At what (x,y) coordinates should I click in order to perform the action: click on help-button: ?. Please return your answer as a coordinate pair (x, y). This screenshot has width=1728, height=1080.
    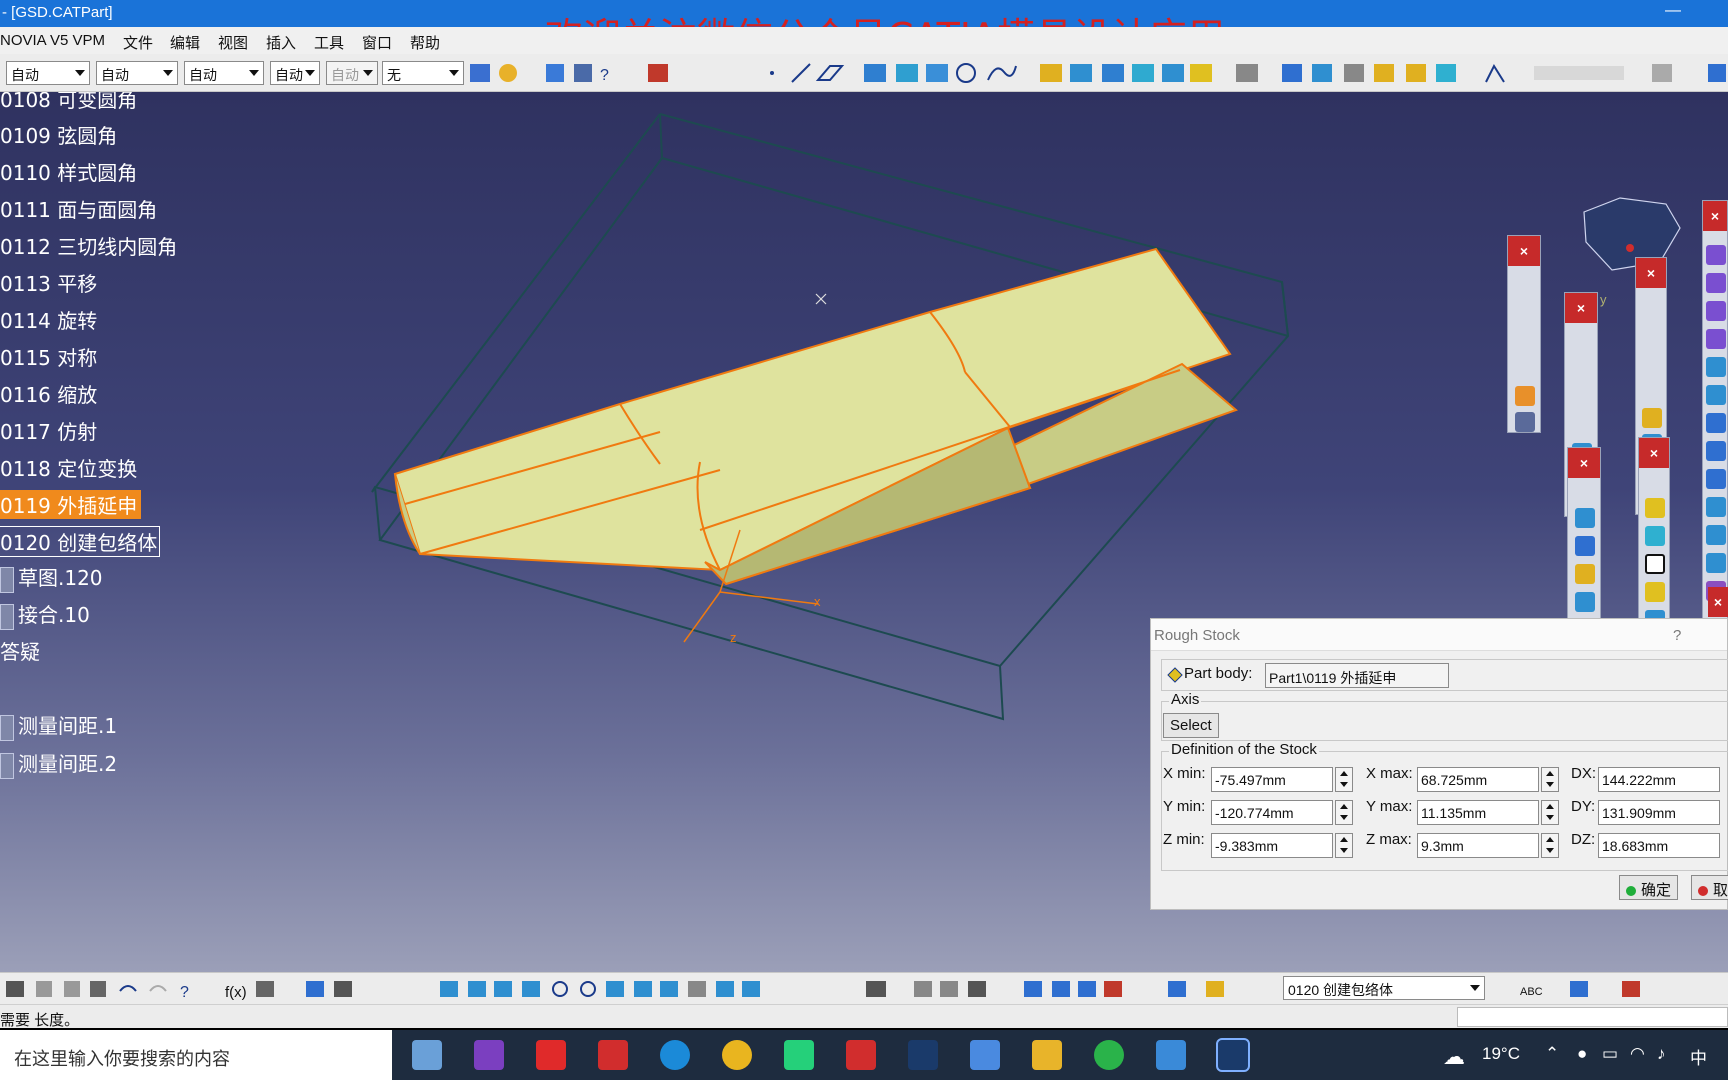
    Looking at the image, I should click on (1677, 635).